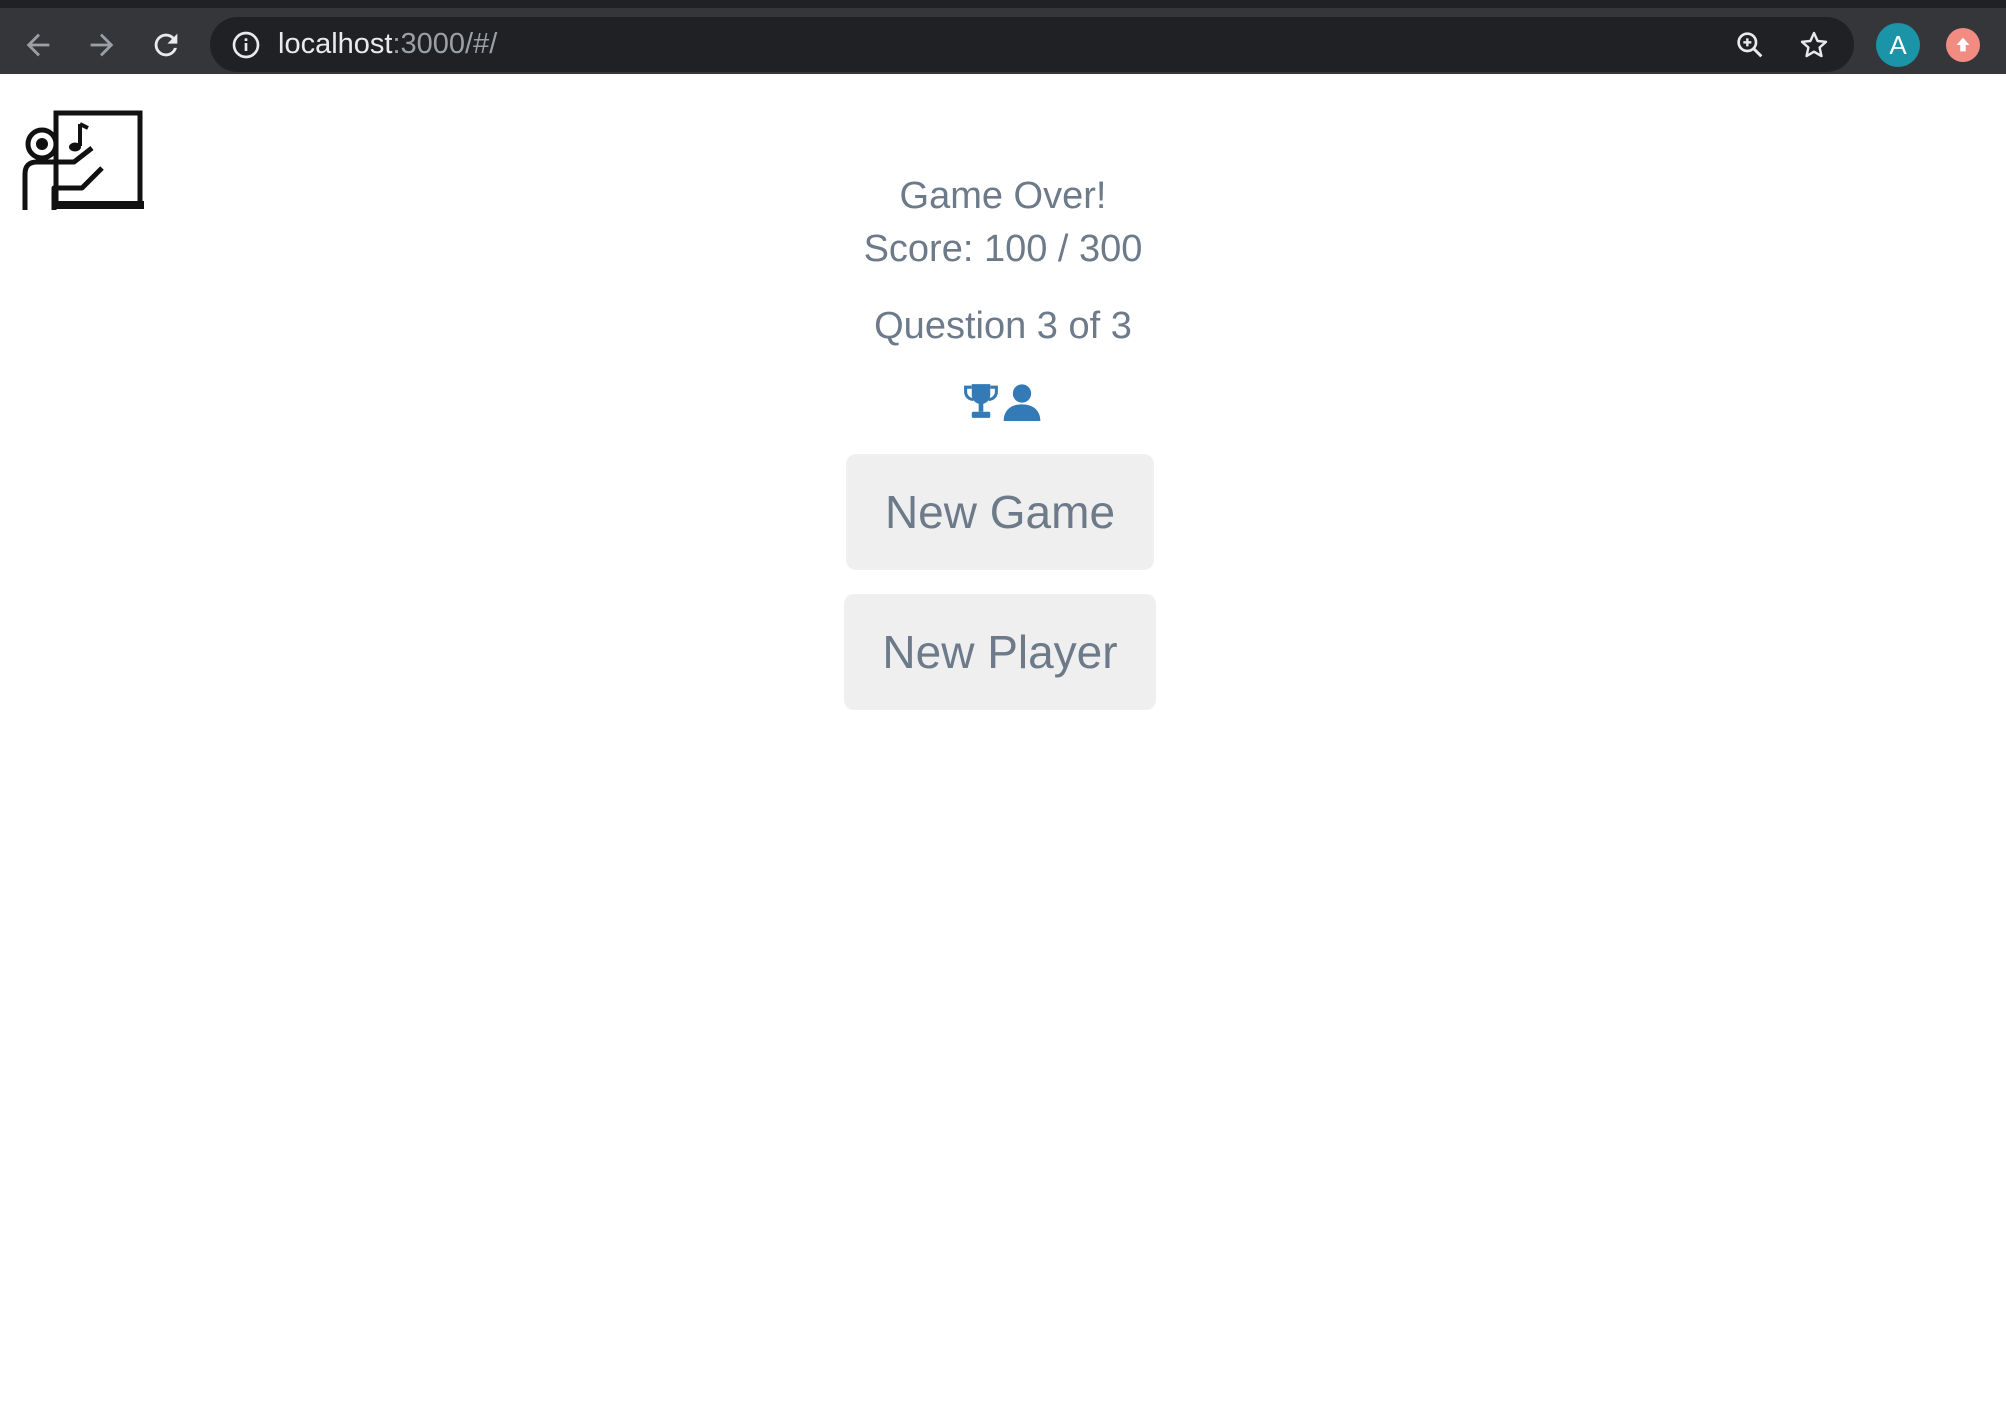 This screenshot has height=1412, width=2006. I want to click on reload-icon, so click(166, 45).